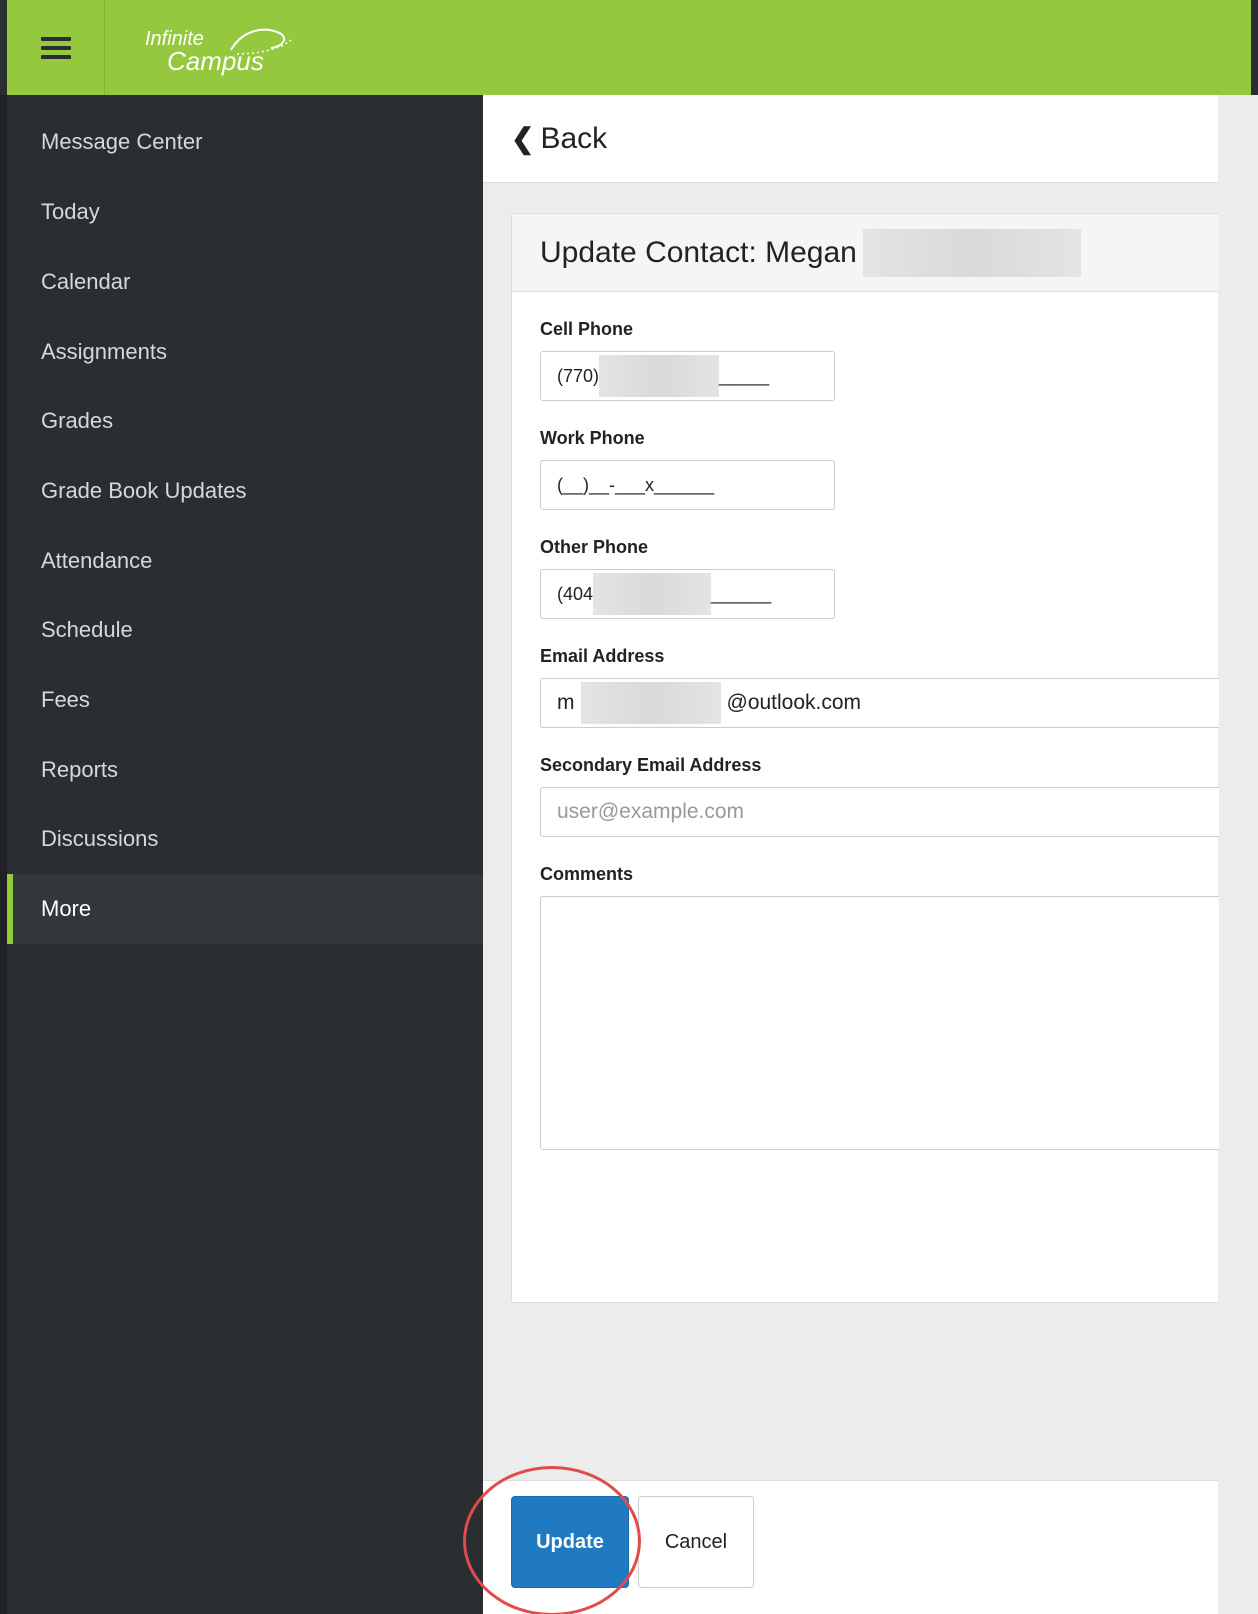  What do you see at coordinates (879, 812) in the screenshot?
I see `secondary-email-field: user@example.com` at bounding box center [879, 812].